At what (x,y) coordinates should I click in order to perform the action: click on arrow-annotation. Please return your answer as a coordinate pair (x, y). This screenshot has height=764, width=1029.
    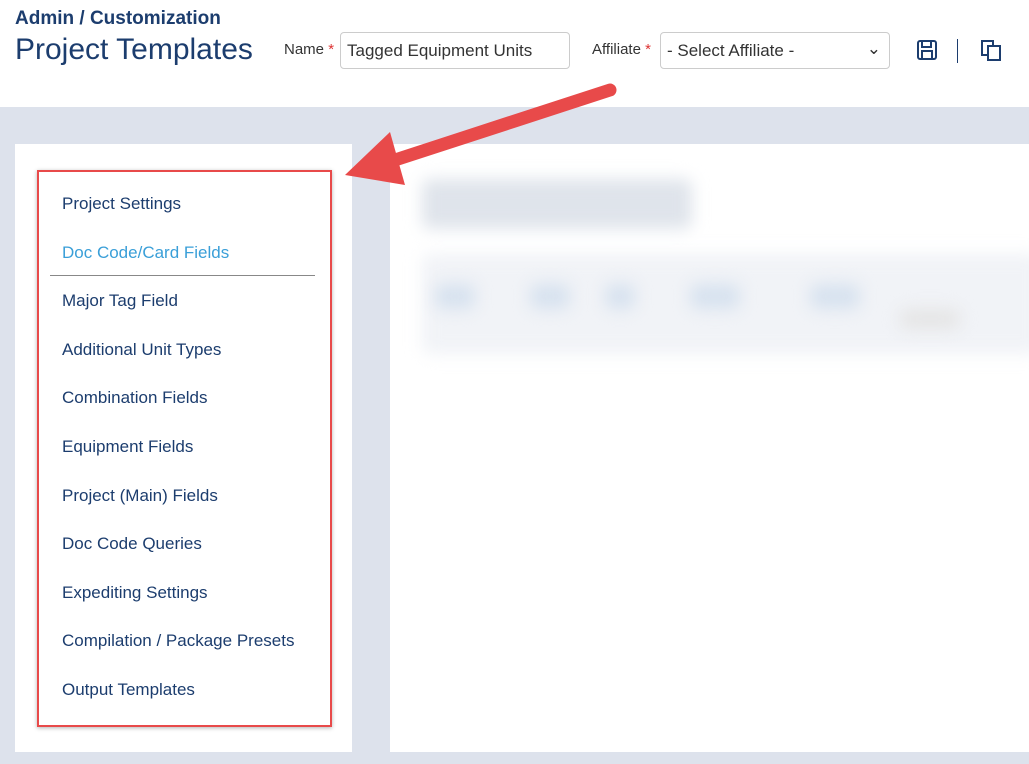
    Looking at the image, I should click on (481, 134).